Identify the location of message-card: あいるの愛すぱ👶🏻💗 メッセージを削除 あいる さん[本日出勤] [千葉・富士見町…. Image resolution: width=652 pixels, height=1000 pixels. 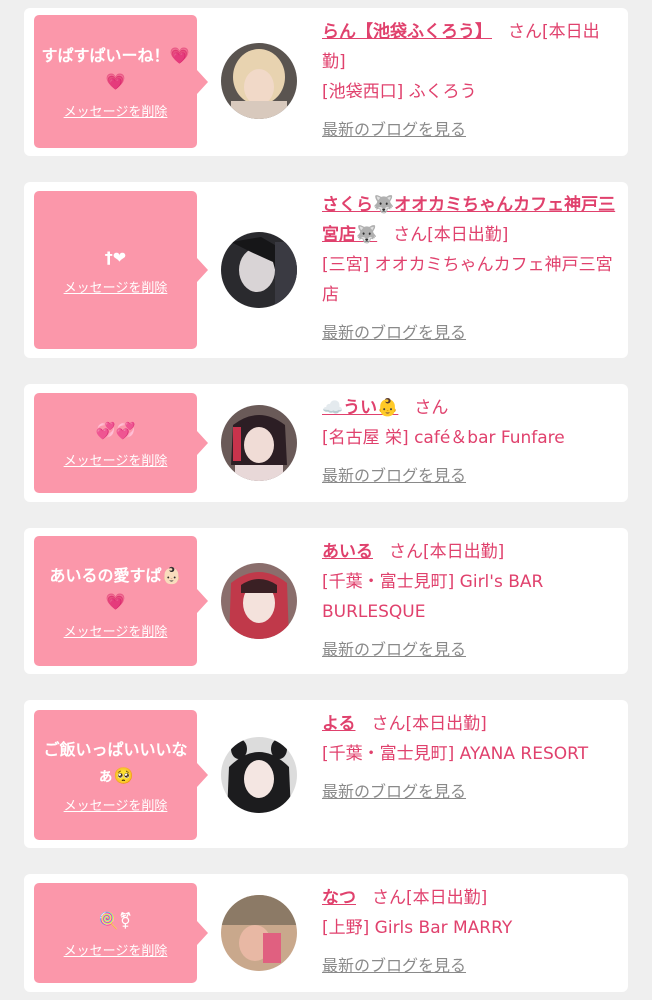
(326, 601).